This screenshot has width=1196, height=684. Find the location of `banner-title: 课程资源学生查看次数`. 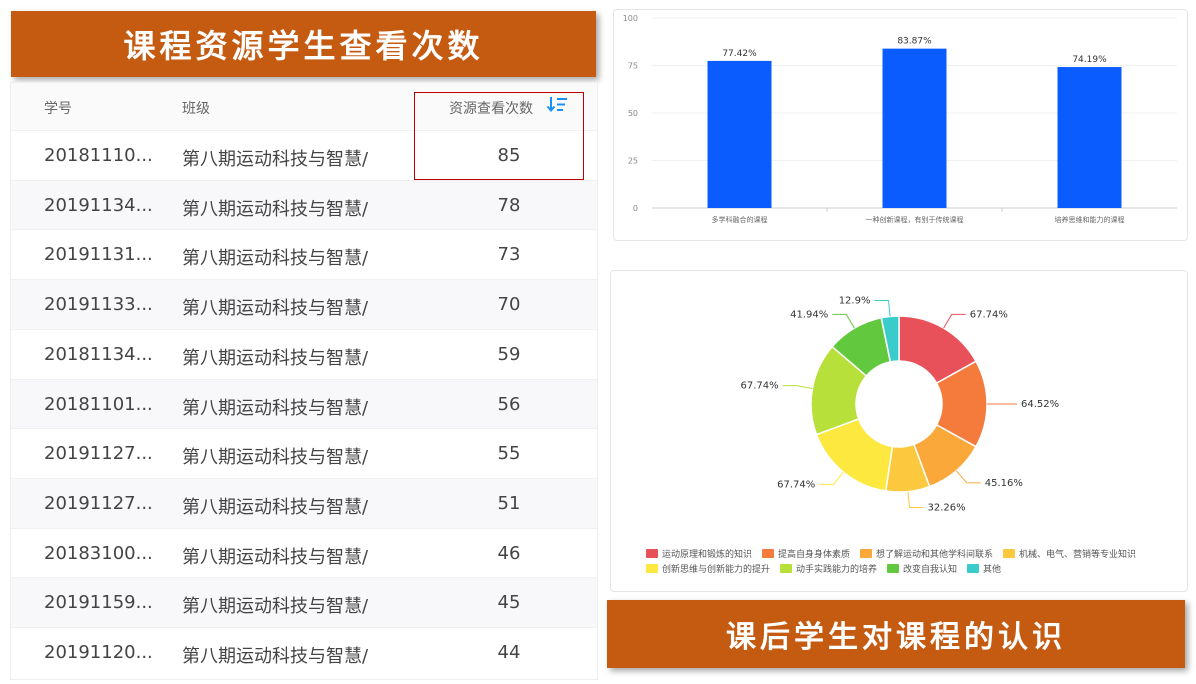

banner-title: 课程资源学生查看次数 is located at coordinates (303, 46).